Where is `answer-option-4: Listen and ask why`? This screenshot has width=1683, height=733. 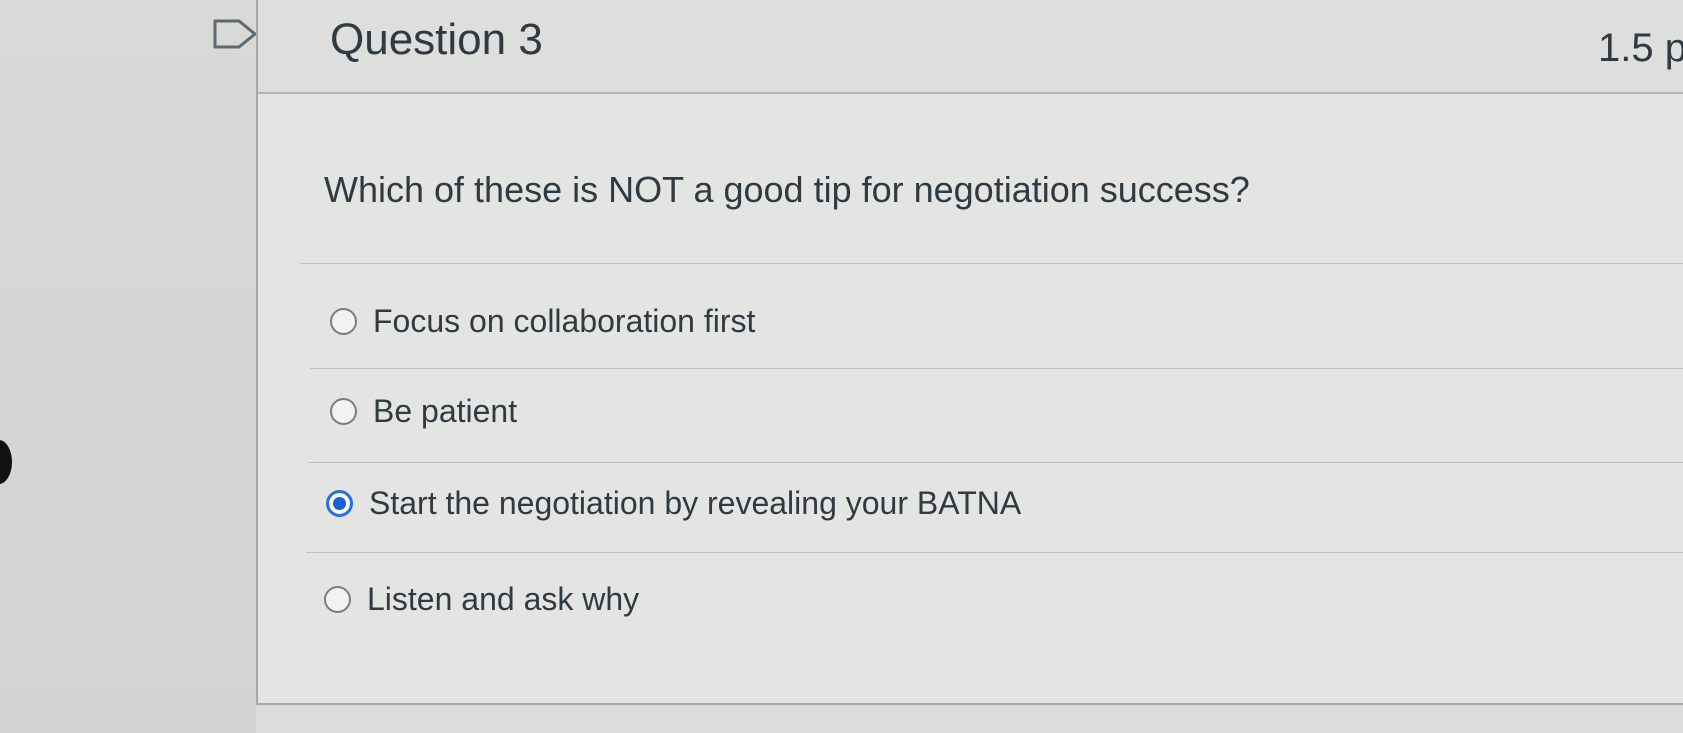 answer-option-4: Listen and ask why is located at coordinates (481, 599).